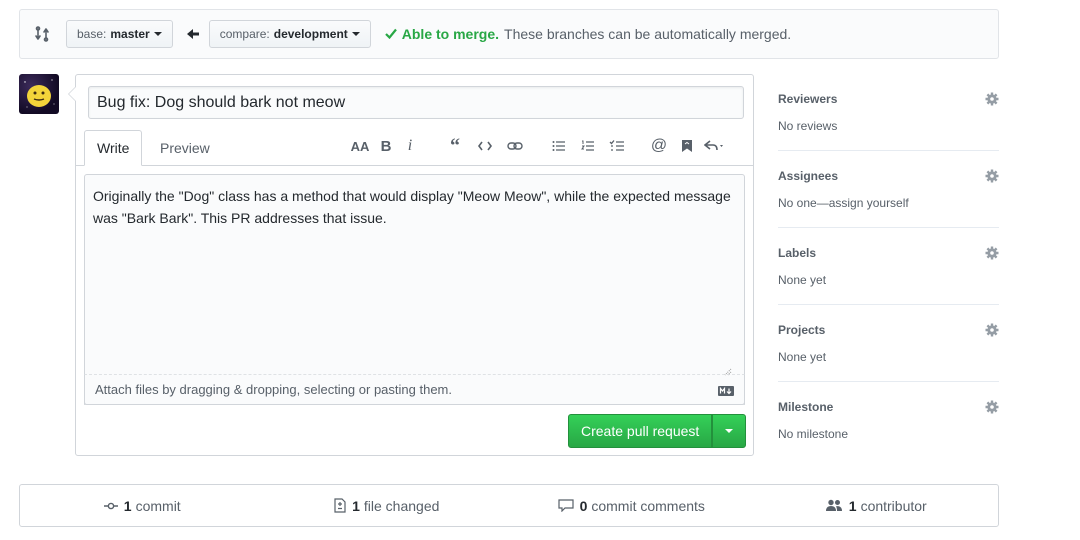 This screenshot has height=540, width=1080. Describe the element at coordinates (450, 34) in the screenshot. I see `merge-status-title: Able to merge.` at that location.